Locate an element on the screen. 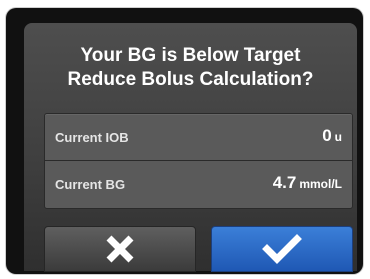 The width and height of the screenshot is (370, 279). current-iob-label: Current IOB is located at coordinates (92, 137).